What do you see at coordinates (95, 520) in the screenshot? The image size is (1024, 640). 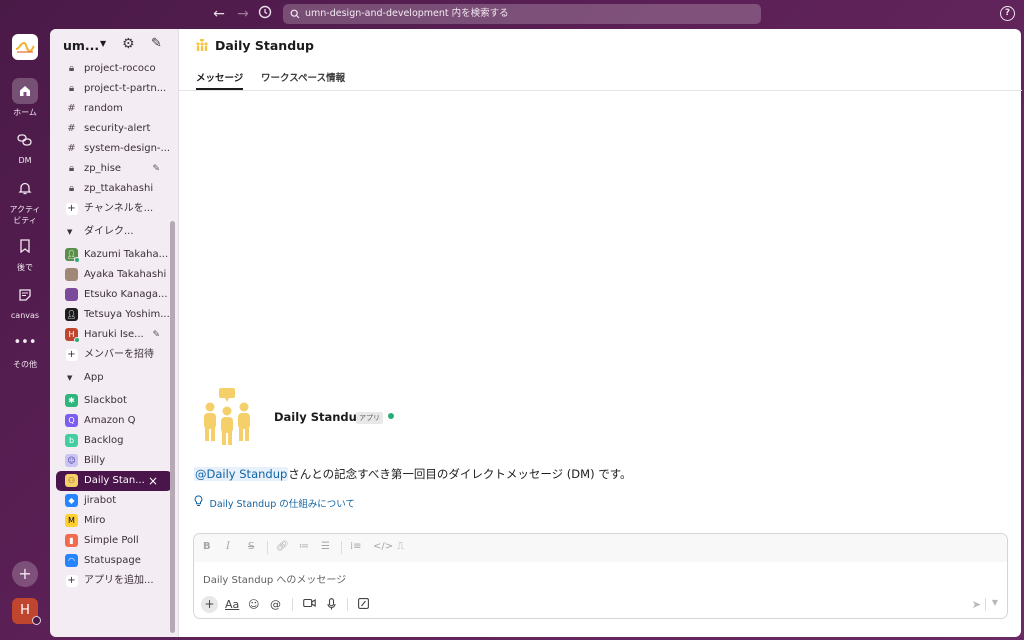 I see `app-name: Miro` at bounding box center [95, 520].